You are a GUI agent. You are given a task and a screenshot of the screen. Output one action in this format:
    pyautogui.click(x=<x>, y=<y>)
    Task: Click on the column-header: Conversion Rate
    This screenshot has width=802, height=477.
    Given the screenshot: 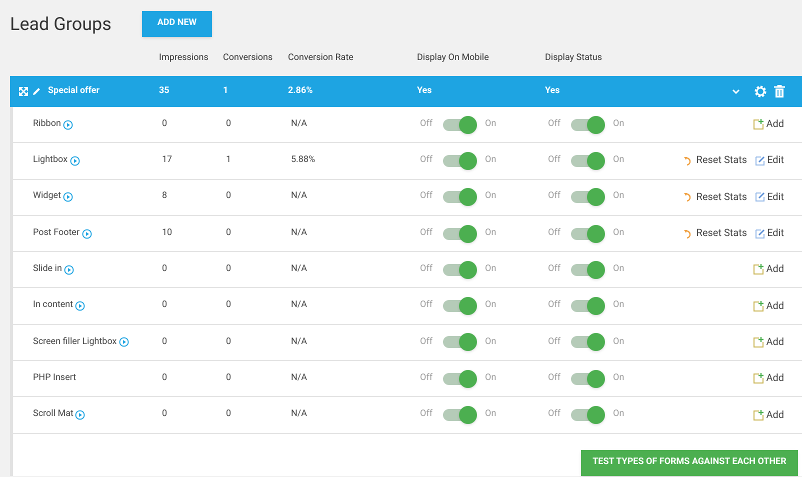 What is the action you would take?
    pyautogui.click(x=321, y=58)
    